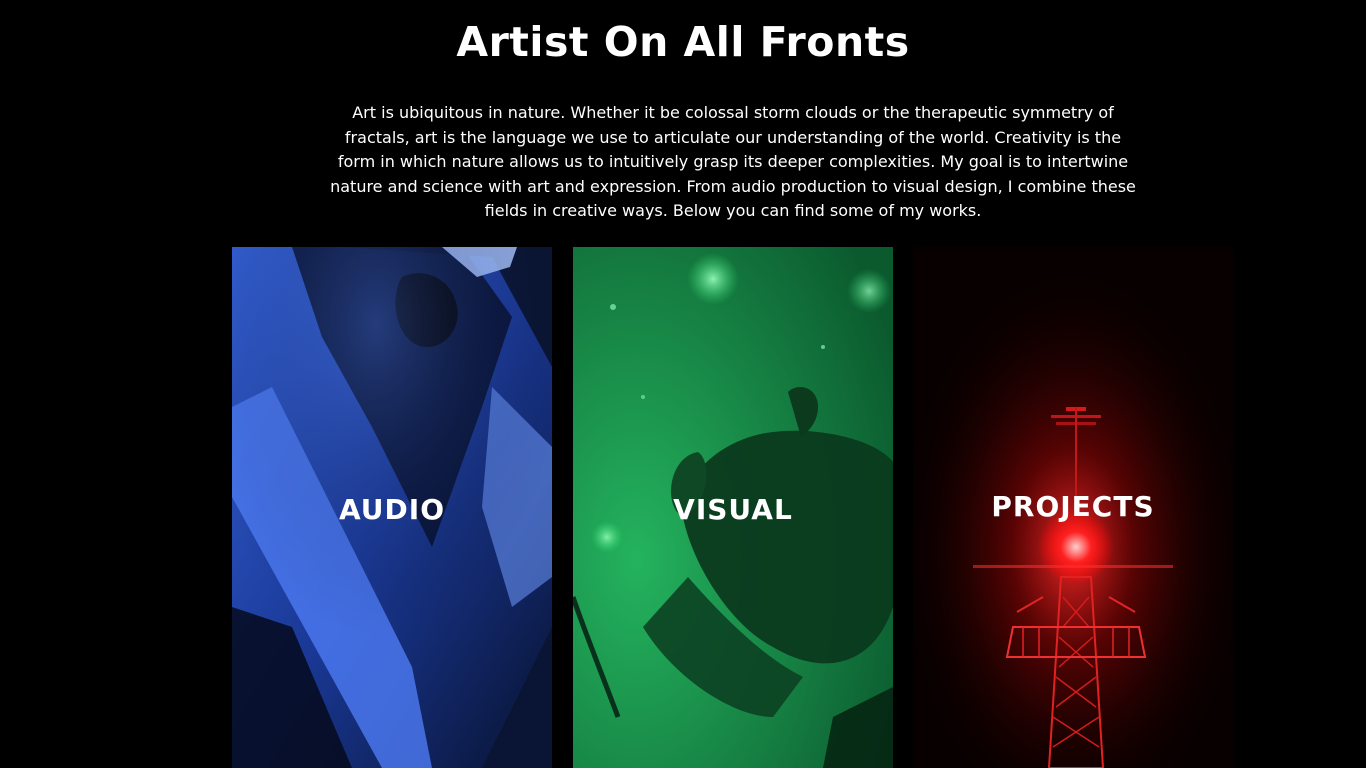 Image resolution: width=1366 pixels, height=768 pixels. Describe the element at coordinates (683, 42) in the screenshot. I see `page-title: Artist On All Fronts` at that location.